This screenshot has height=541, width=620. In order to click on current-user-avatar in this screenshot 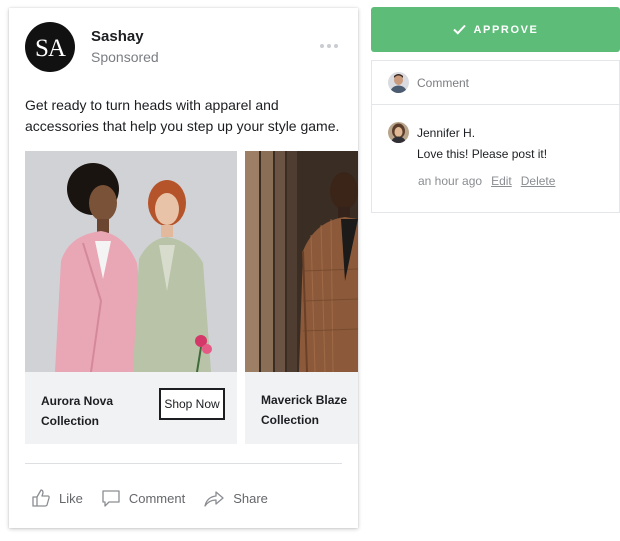, I will do `click(398, 82)`.